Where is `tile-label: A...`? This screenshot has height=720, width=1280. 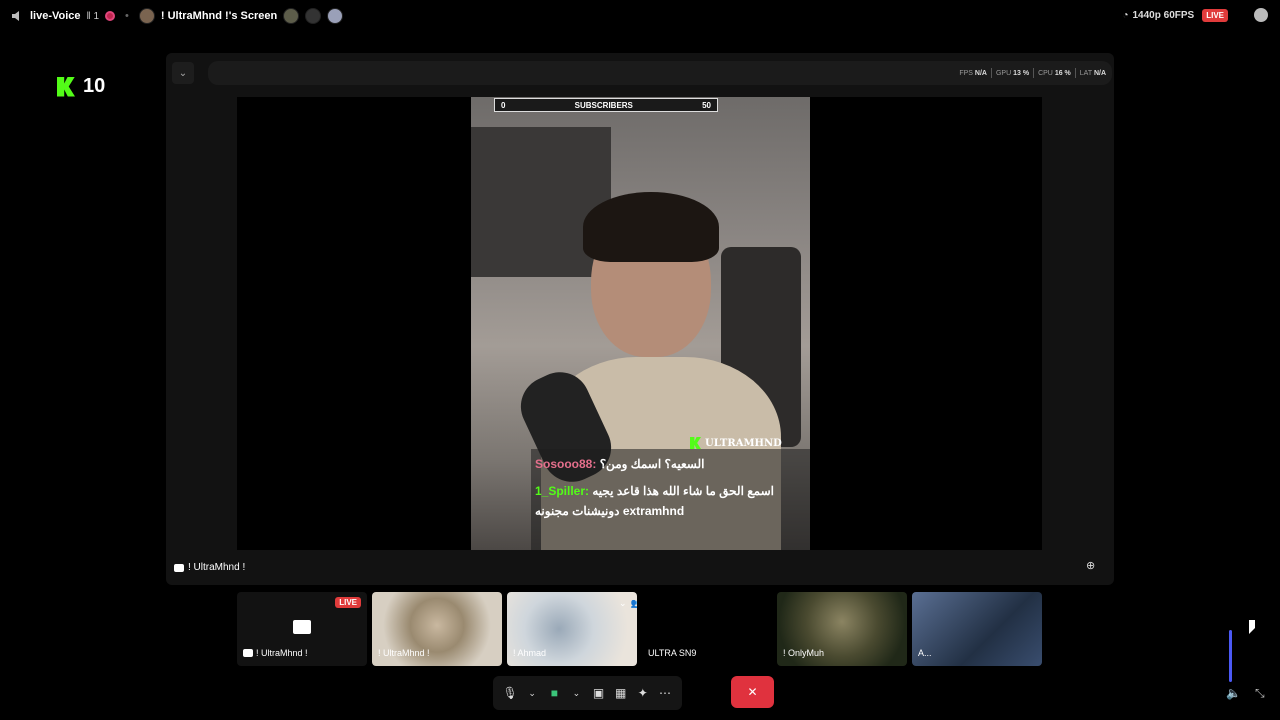
tile-label: A... is located at coordinates (925, 653).